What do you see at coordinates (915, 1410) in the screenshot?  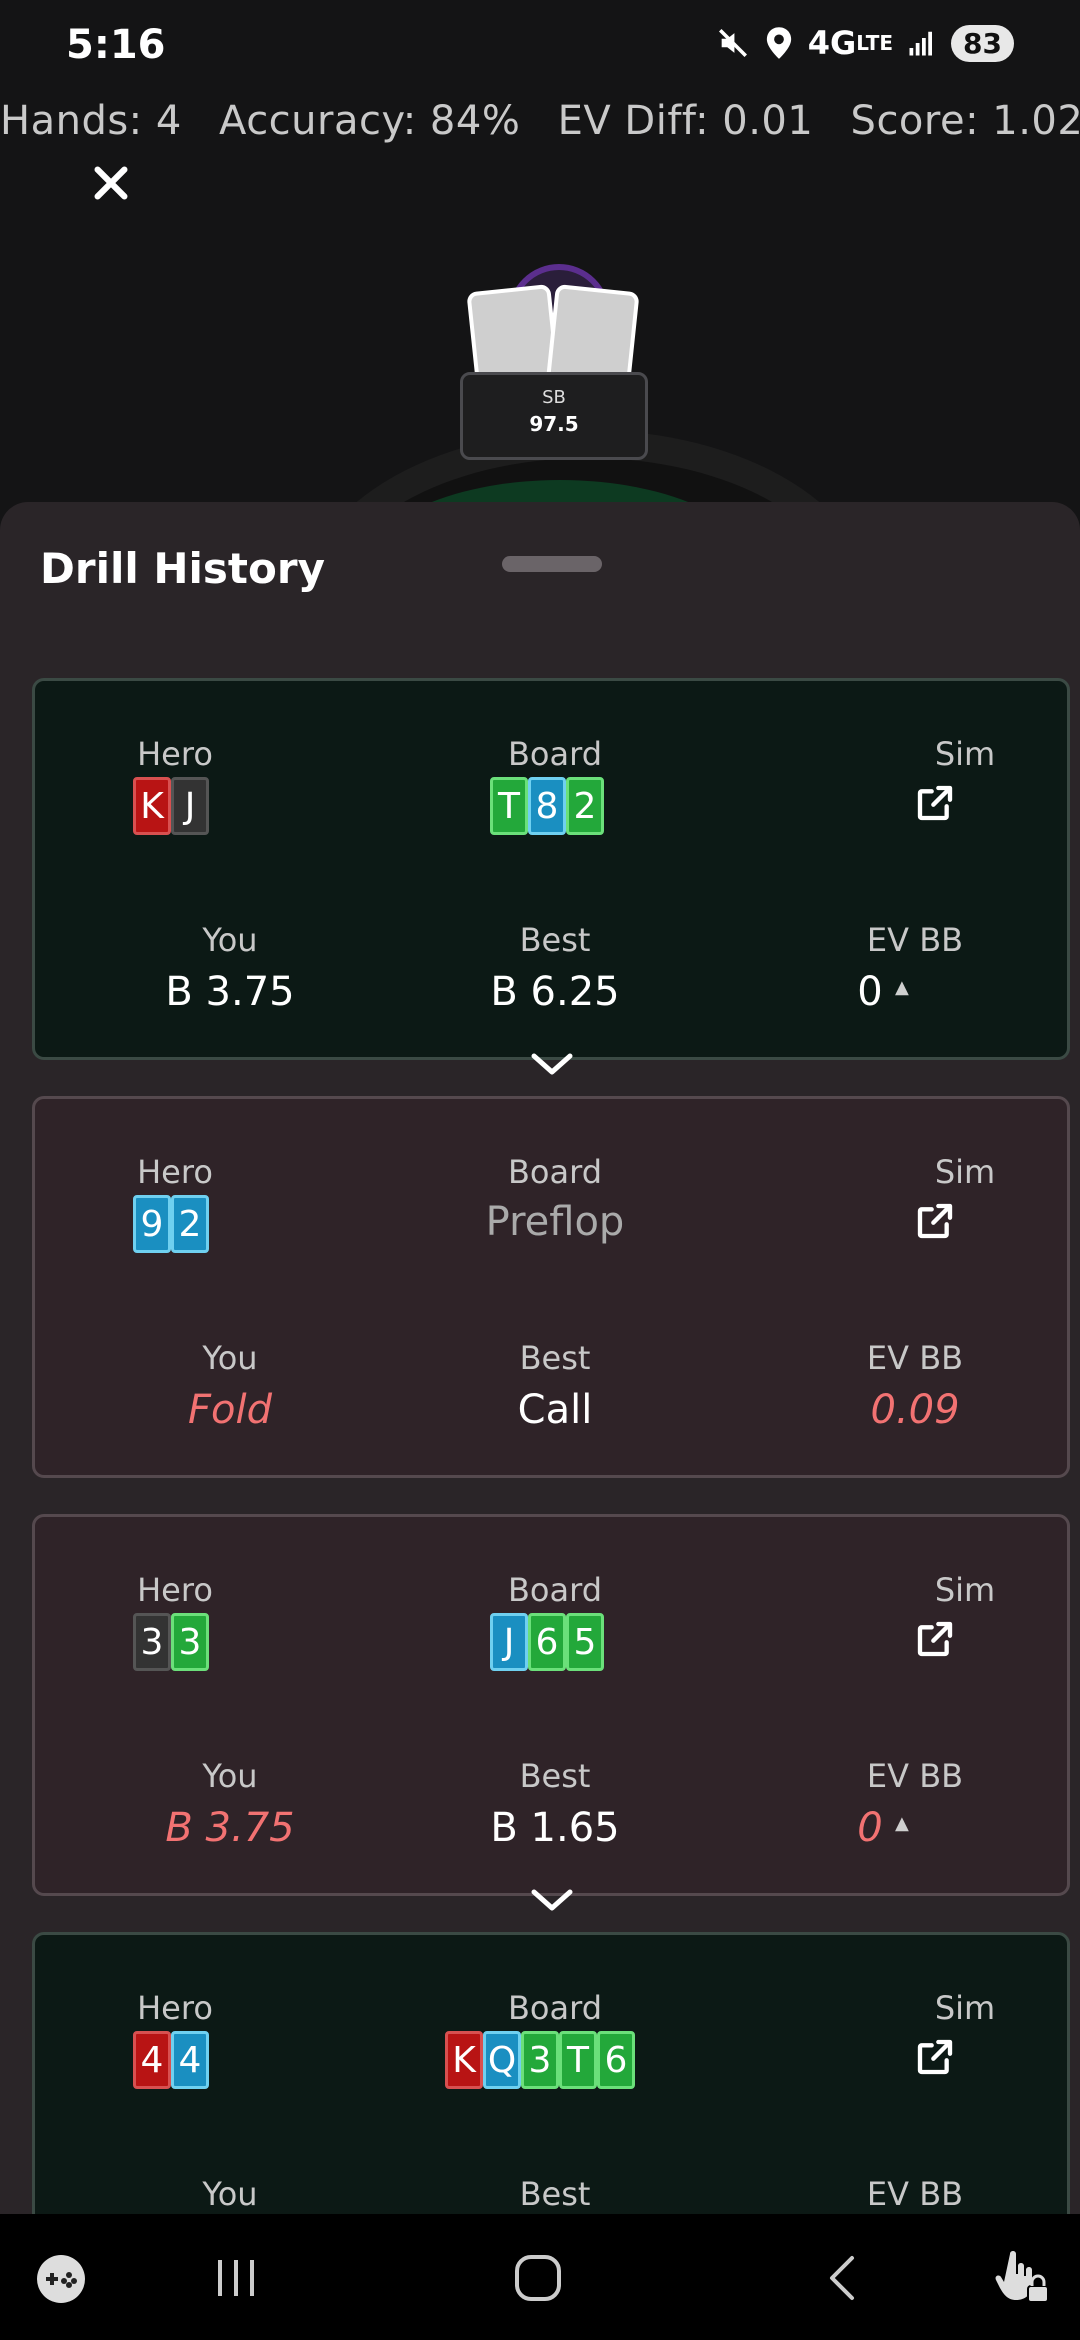 I see `ev-value: 0.09` at bounding box center [915, 1410].